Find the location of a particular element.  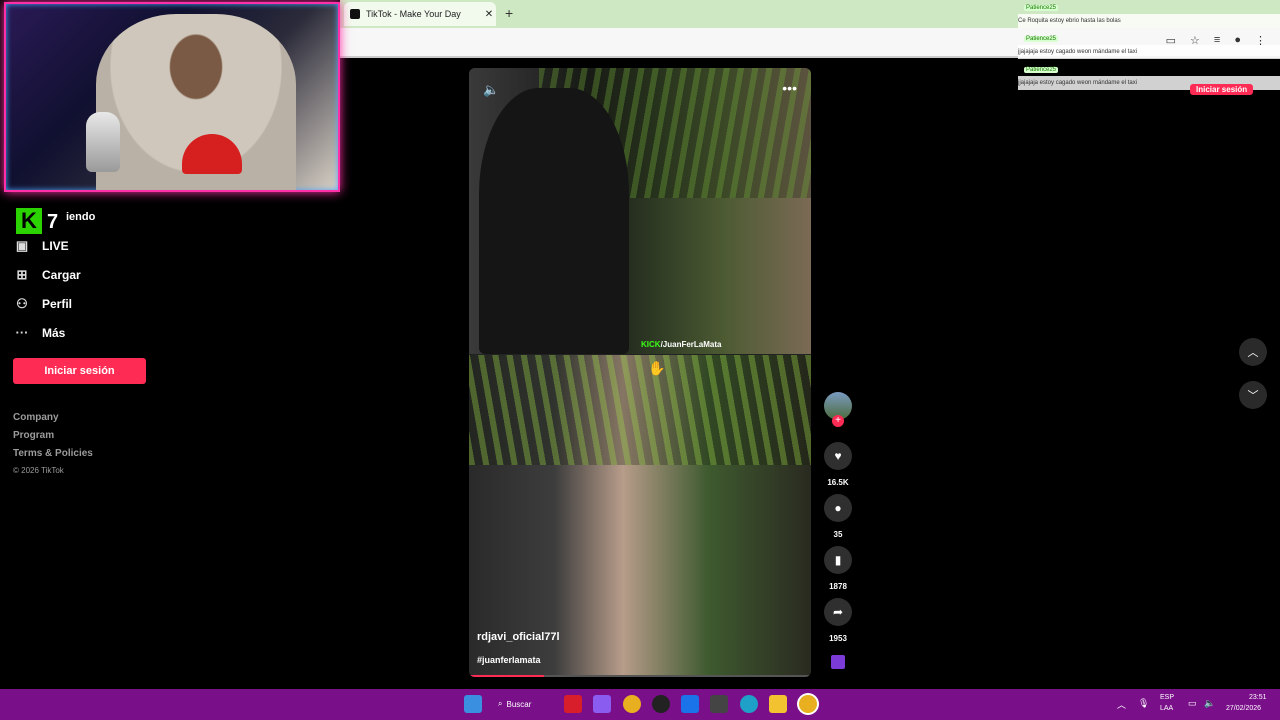

language-bottom: LAA is located at coordinates (1166, 708).